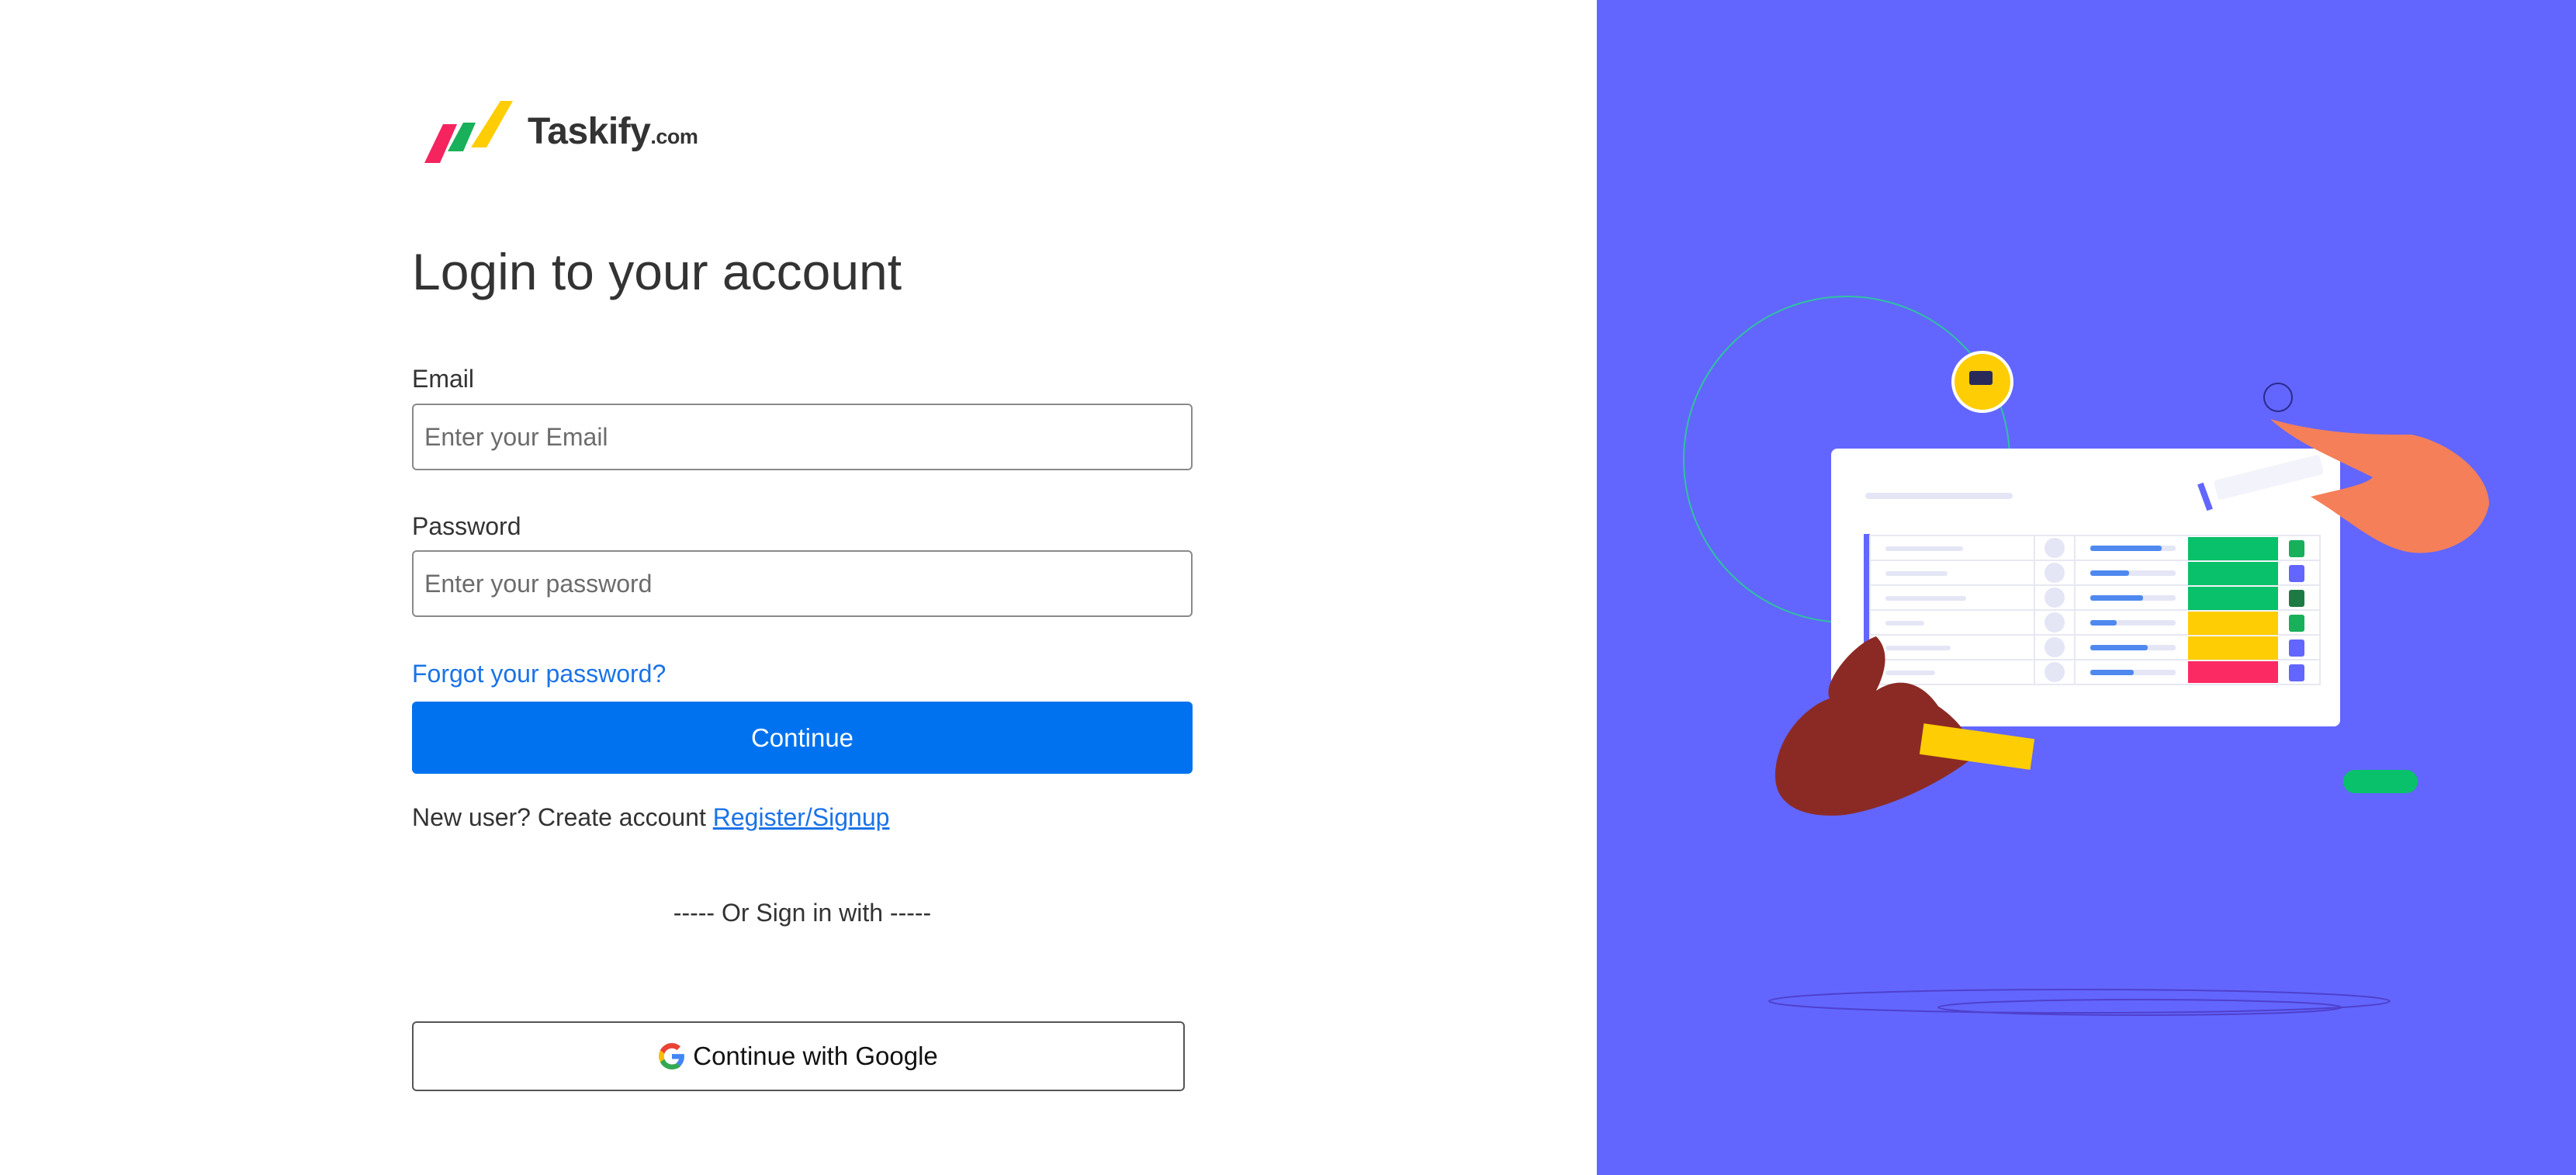  What do you see at coordinates (468, 132) in the screenshot?
I see `taskify-logo-icon` at bounding box center [468, 132].